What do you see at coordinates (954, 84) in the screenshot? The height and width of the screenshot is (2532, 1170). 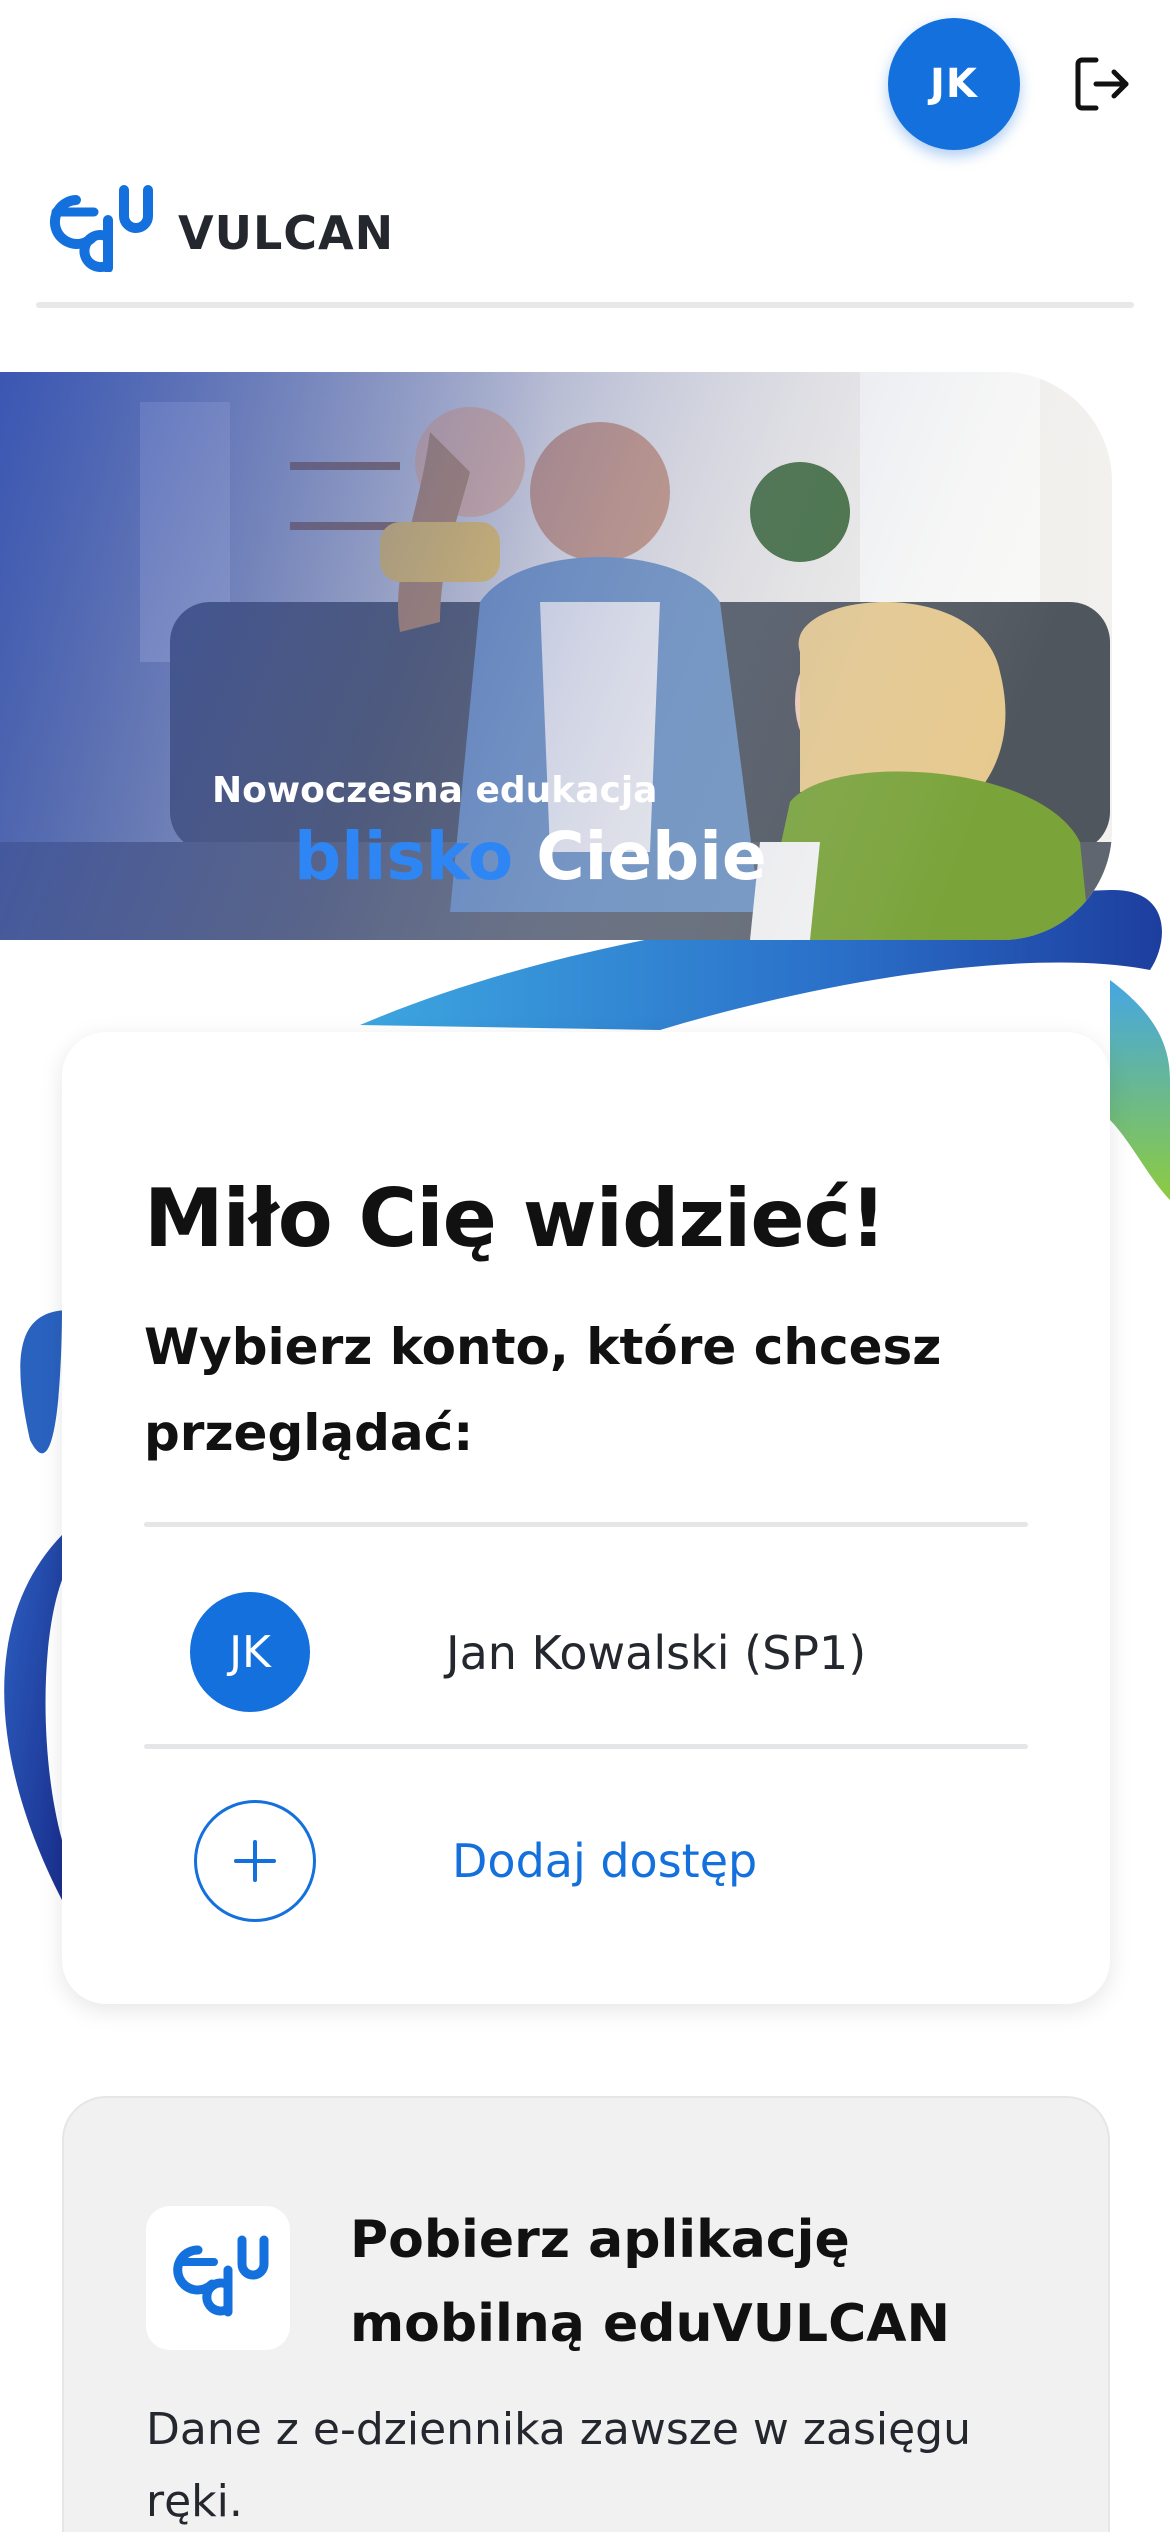 I see `user-avatar-button: JK` at bounding box center [954, 84].